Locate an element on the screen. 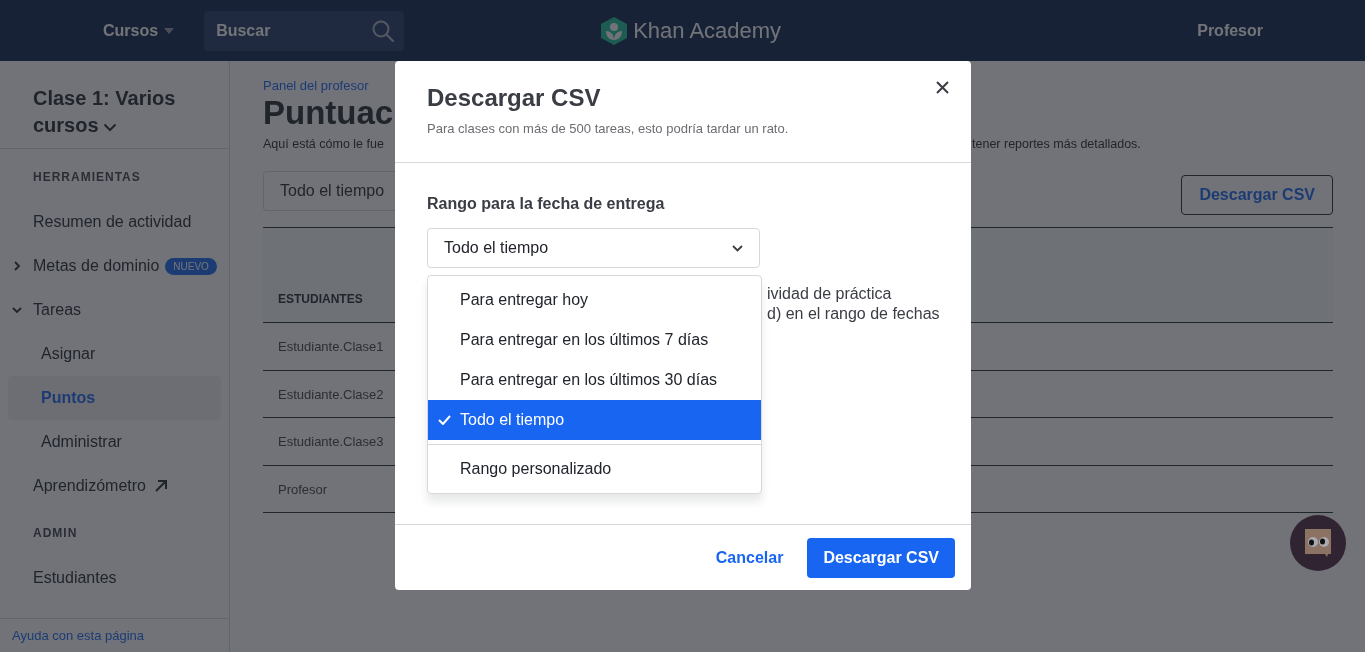 The height and width of the screenshot is (652, 1365). sidebar-item: Metas de dominio NUEVO is located at coordinates (114, 266).